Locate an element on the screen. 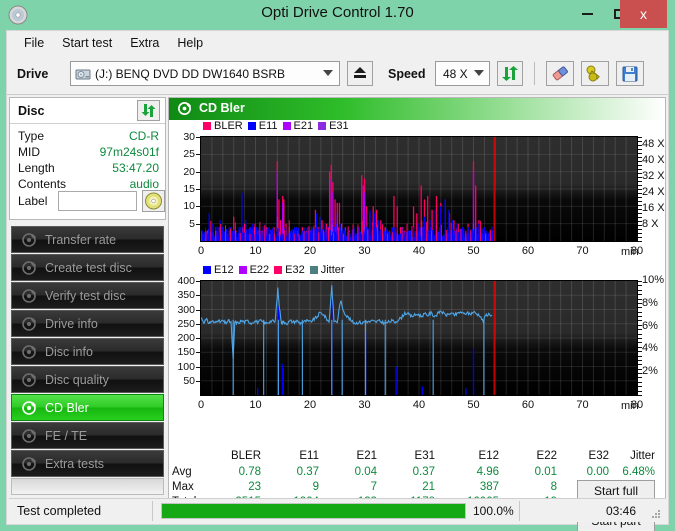  stats-row-label: Max is located at coordinates (183, 487).